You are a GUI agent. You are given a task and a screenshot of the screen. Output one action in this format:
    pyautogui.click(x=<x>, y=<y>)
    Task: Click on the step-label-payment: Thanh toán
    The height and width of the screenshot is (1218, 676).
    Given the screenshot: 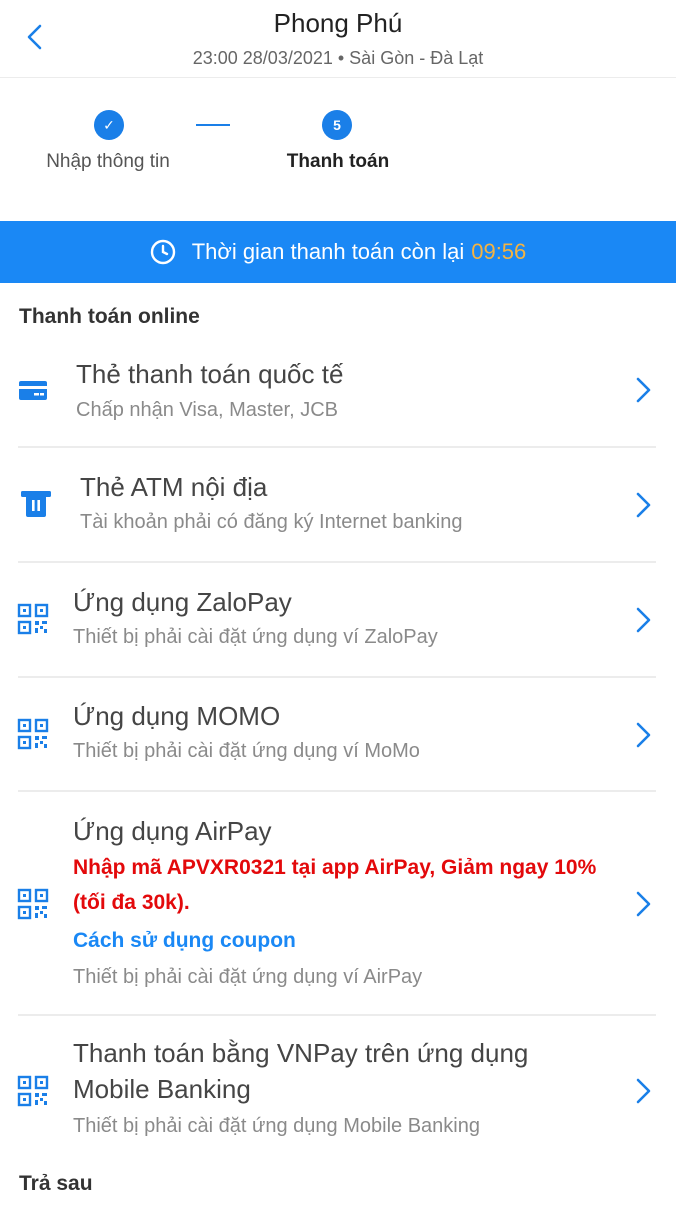 What is the action you would take?
    pyautogui.click(x=338, y=161)
    